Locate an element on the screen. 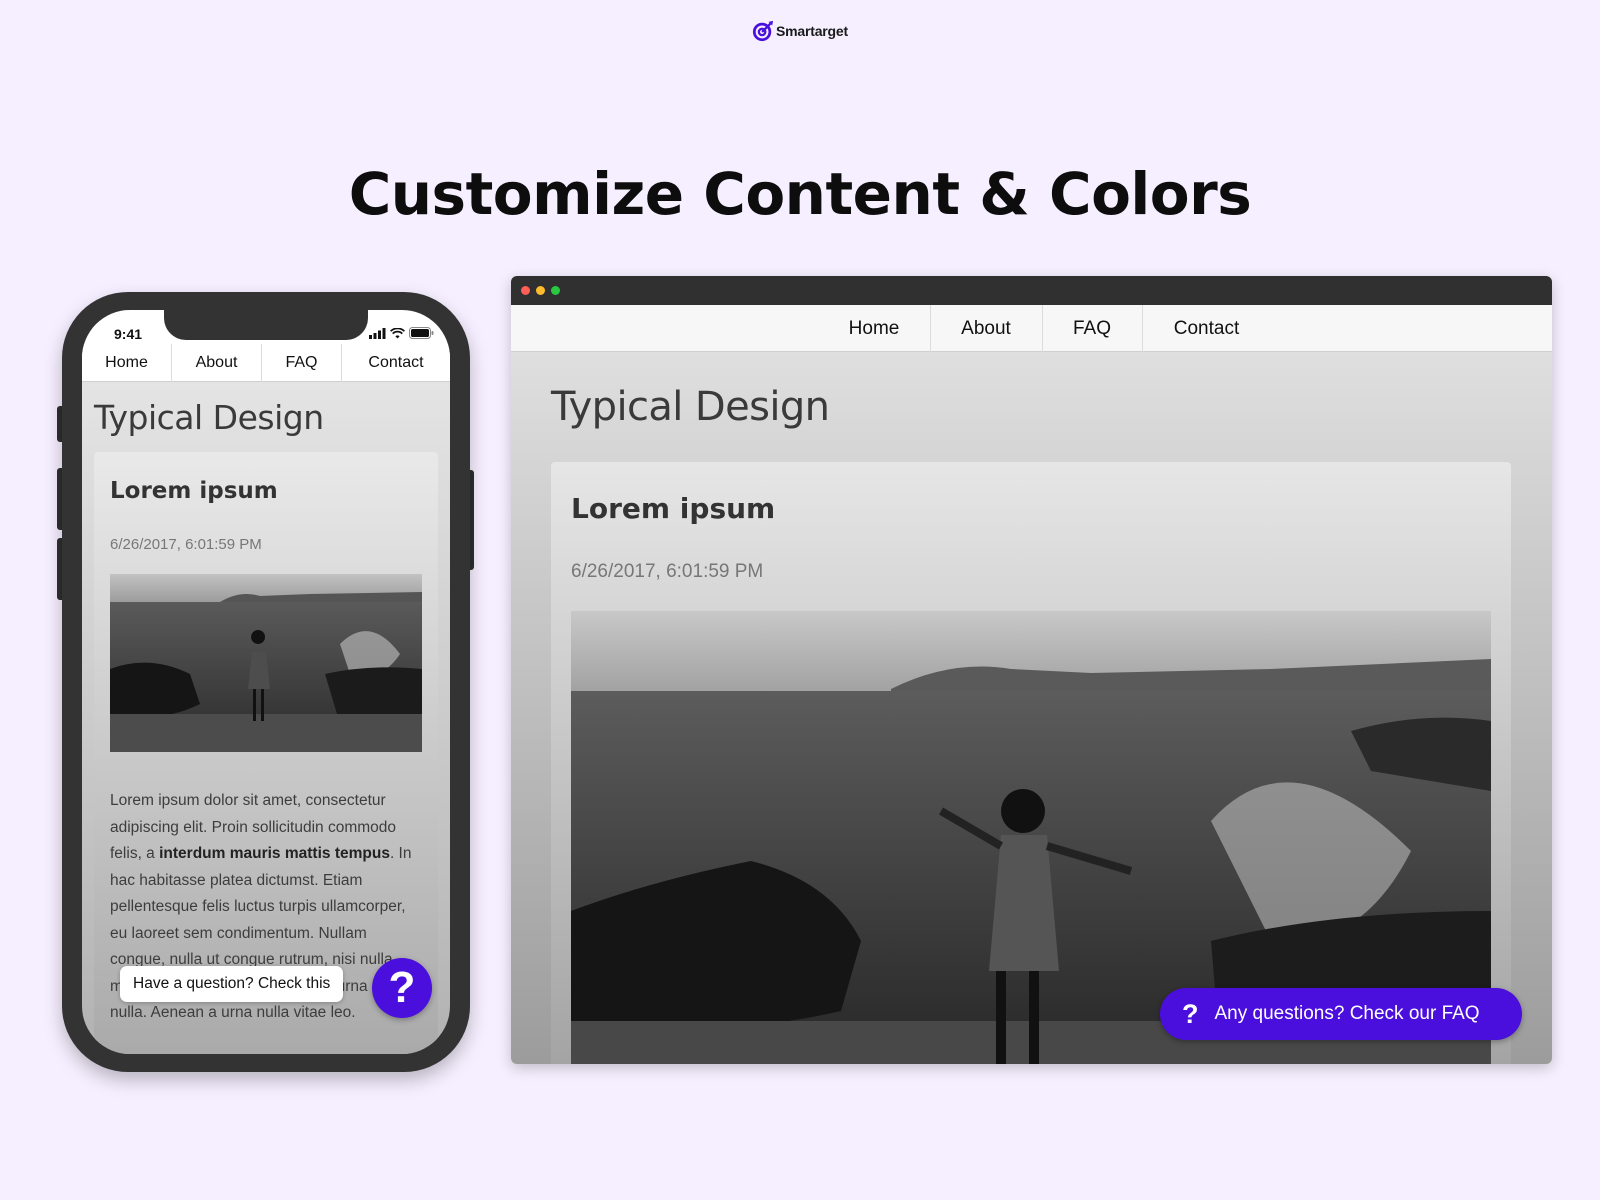  desktop-nav-contact: Contact is located at coordinates (1207, 328).